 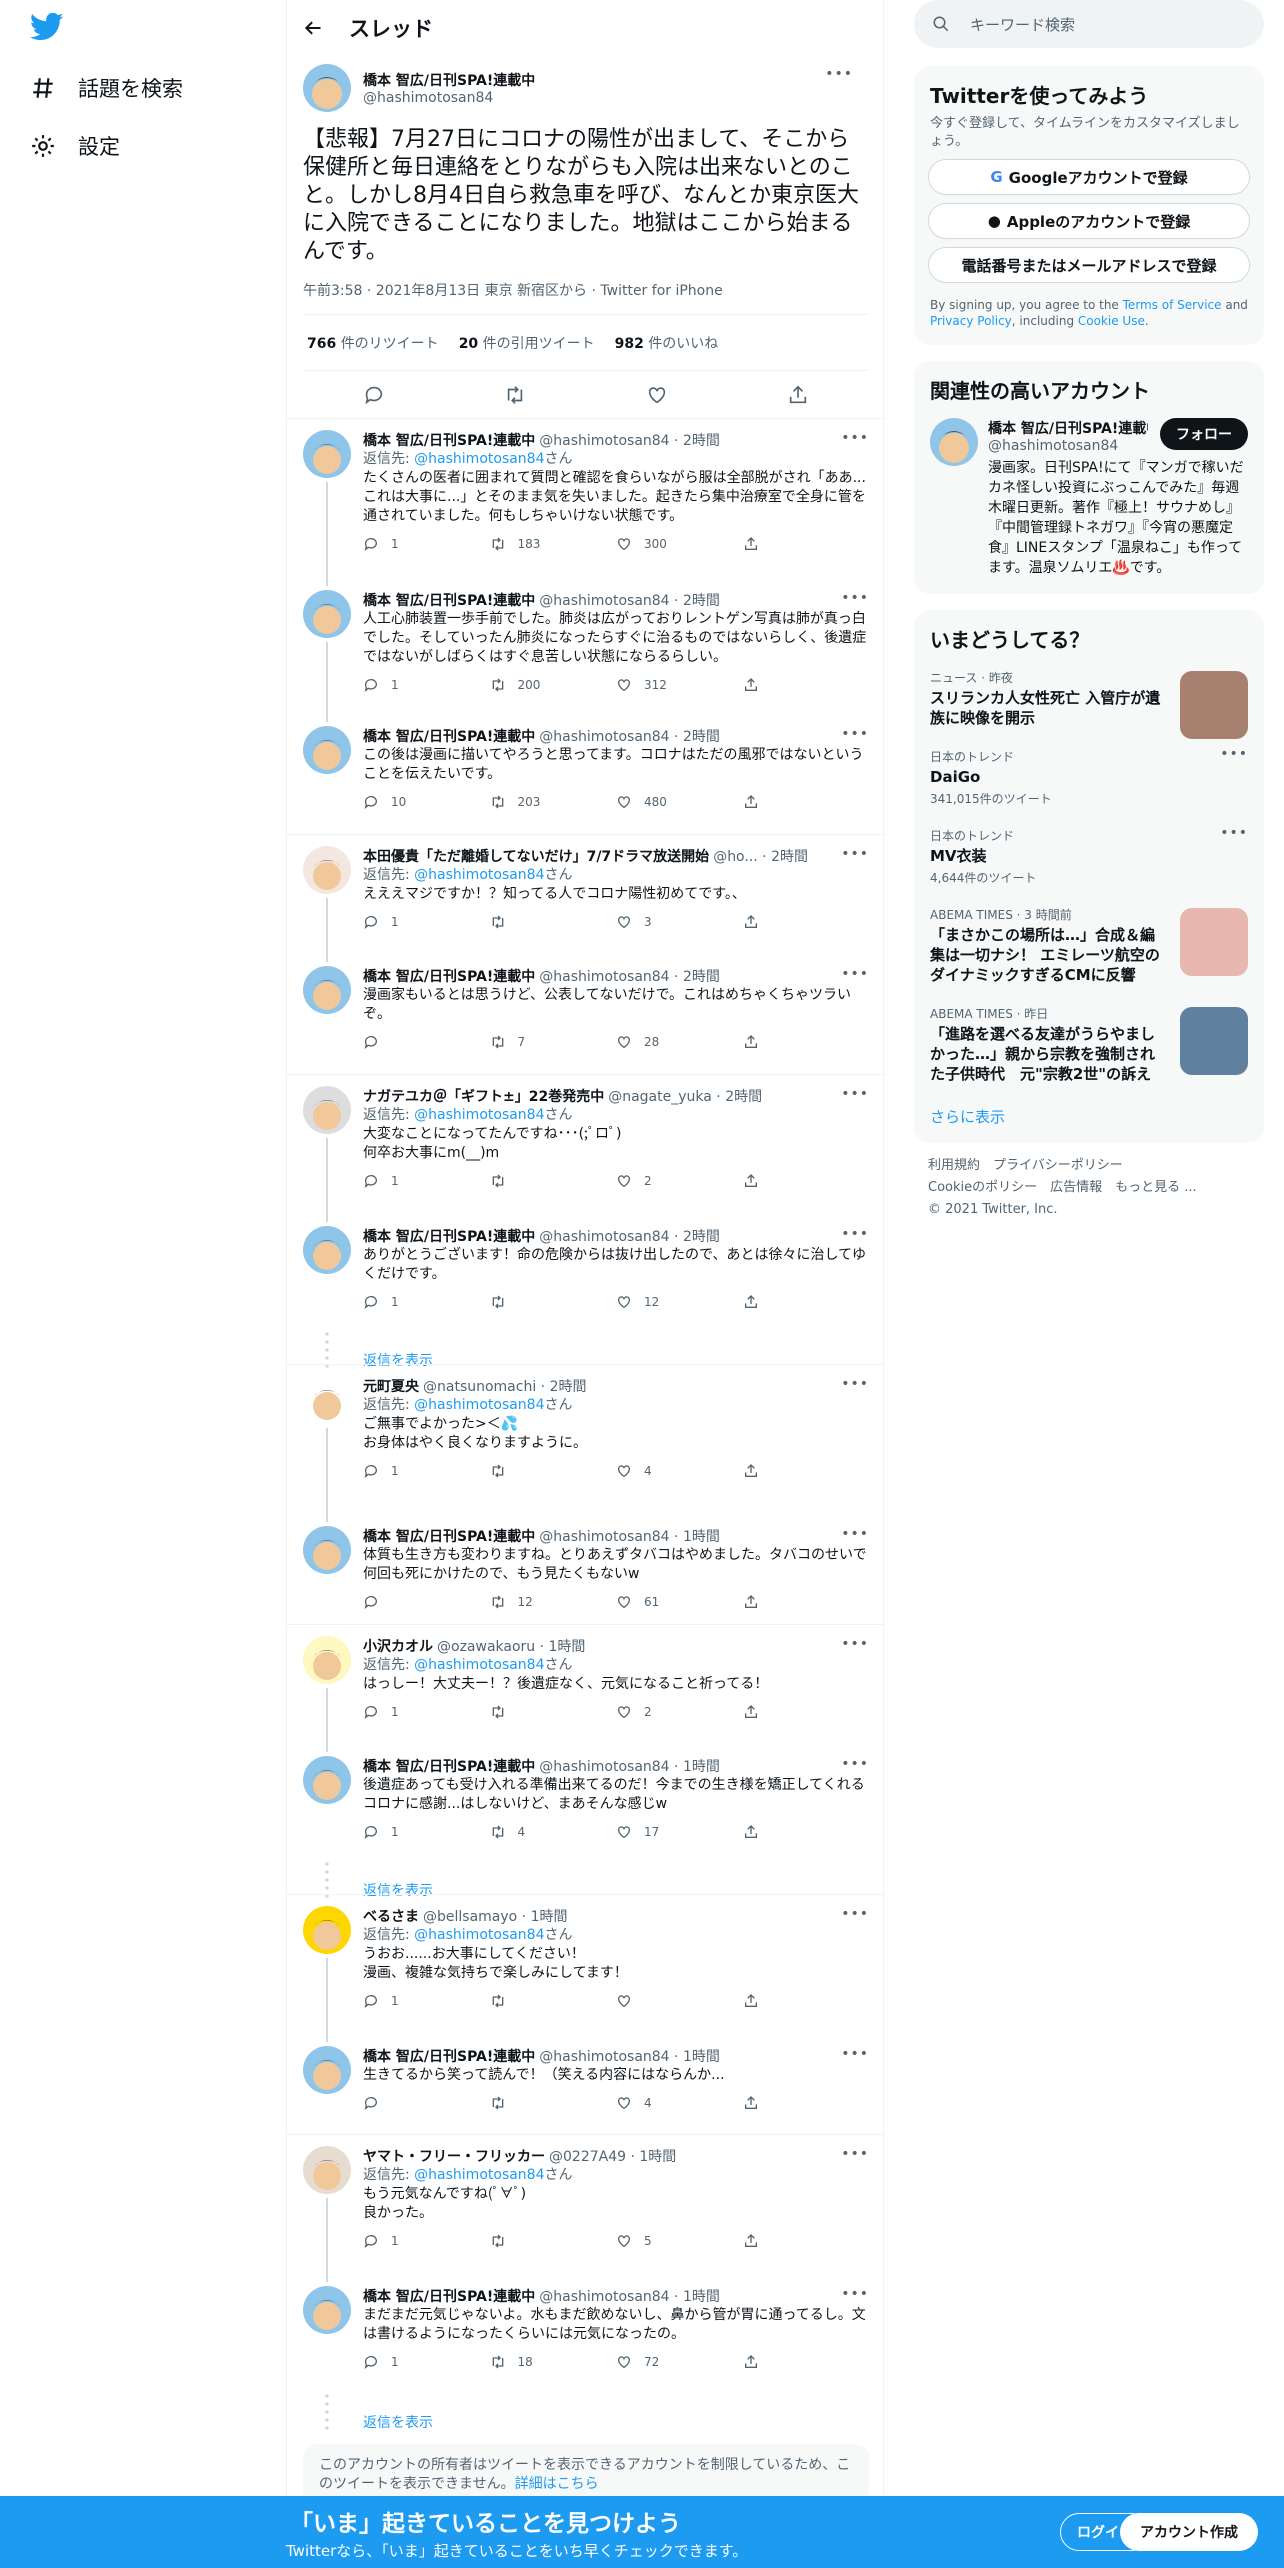 What do you see at coordinates (1172, 305) in the screenshot?
I see `tos-link: Terms of Service` at bounding box center [1172, 305].